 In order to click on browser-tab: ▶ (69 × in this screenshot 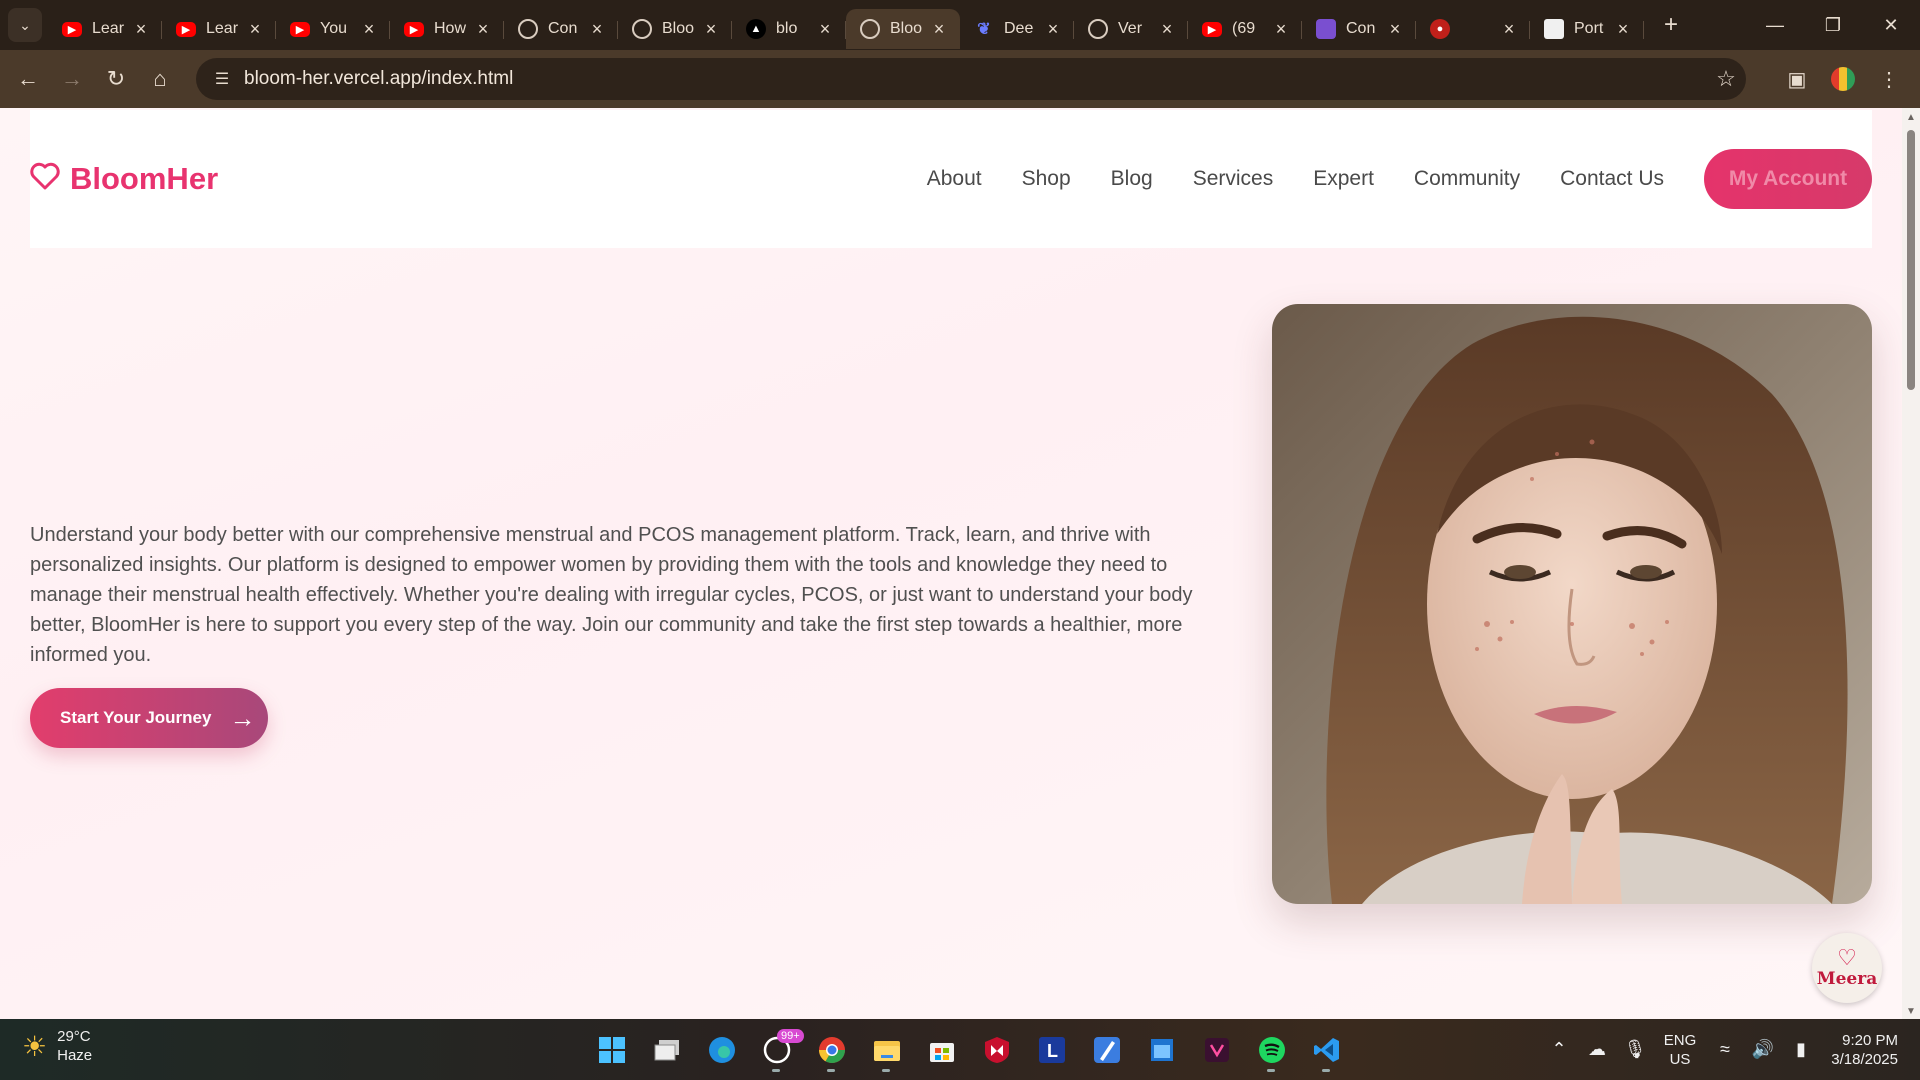, I will do `click(1245, 29)`.